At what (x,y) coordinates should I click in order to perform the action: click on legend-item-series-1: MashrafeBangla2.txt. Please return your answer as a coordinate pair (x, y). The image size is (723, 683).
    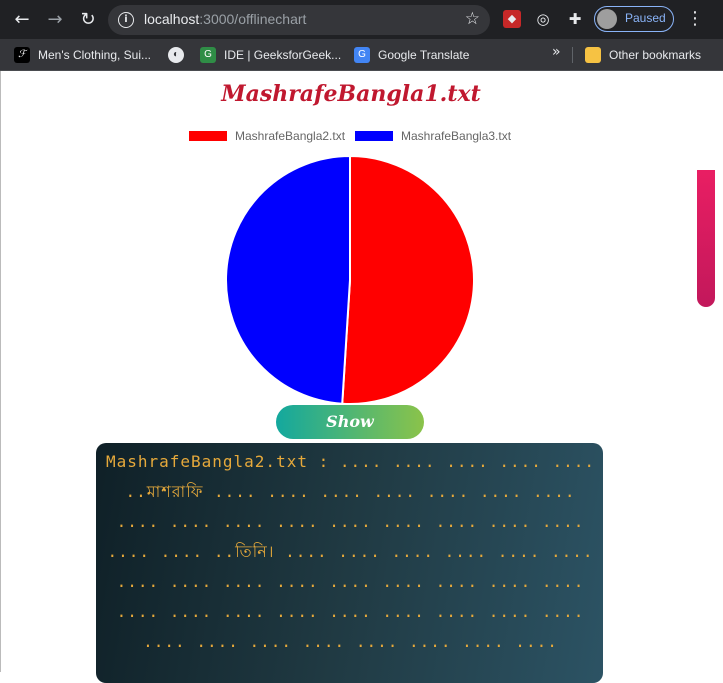
    Looking at the image, I should click on (267, 136).